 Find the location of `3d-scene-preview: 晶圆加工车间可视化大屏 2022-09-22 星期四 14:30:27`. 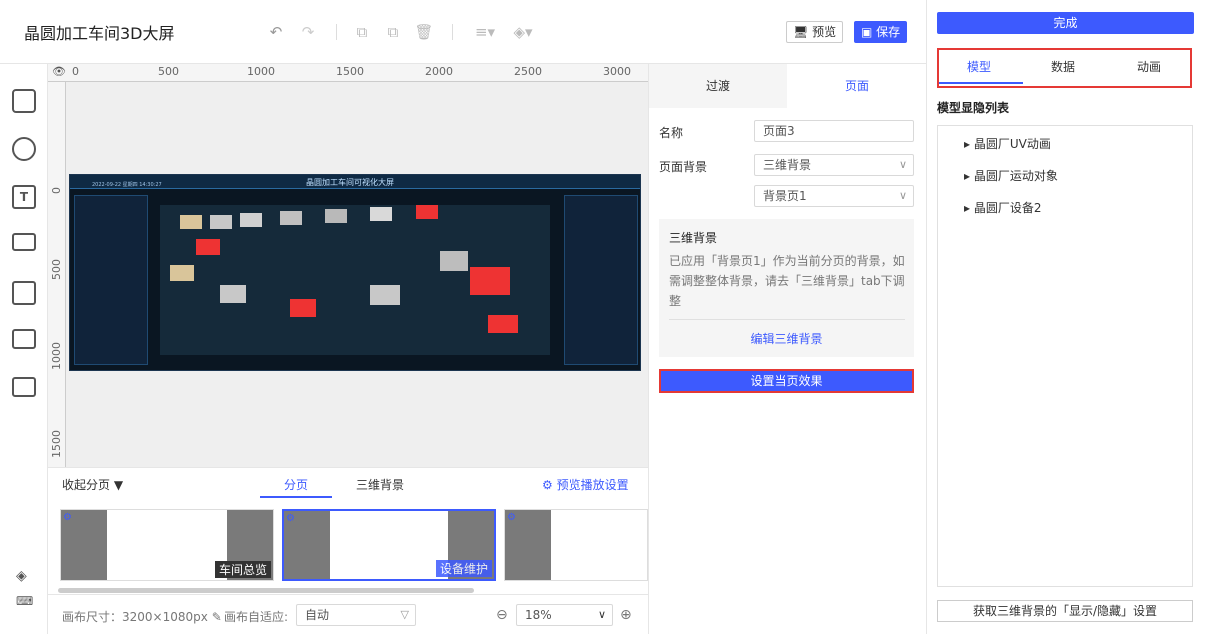

3d-scene-preview: 晶圆加工车间可视化大屏 2022-09-22 星期四 14:30:27 is located at coordinates (355, 272).